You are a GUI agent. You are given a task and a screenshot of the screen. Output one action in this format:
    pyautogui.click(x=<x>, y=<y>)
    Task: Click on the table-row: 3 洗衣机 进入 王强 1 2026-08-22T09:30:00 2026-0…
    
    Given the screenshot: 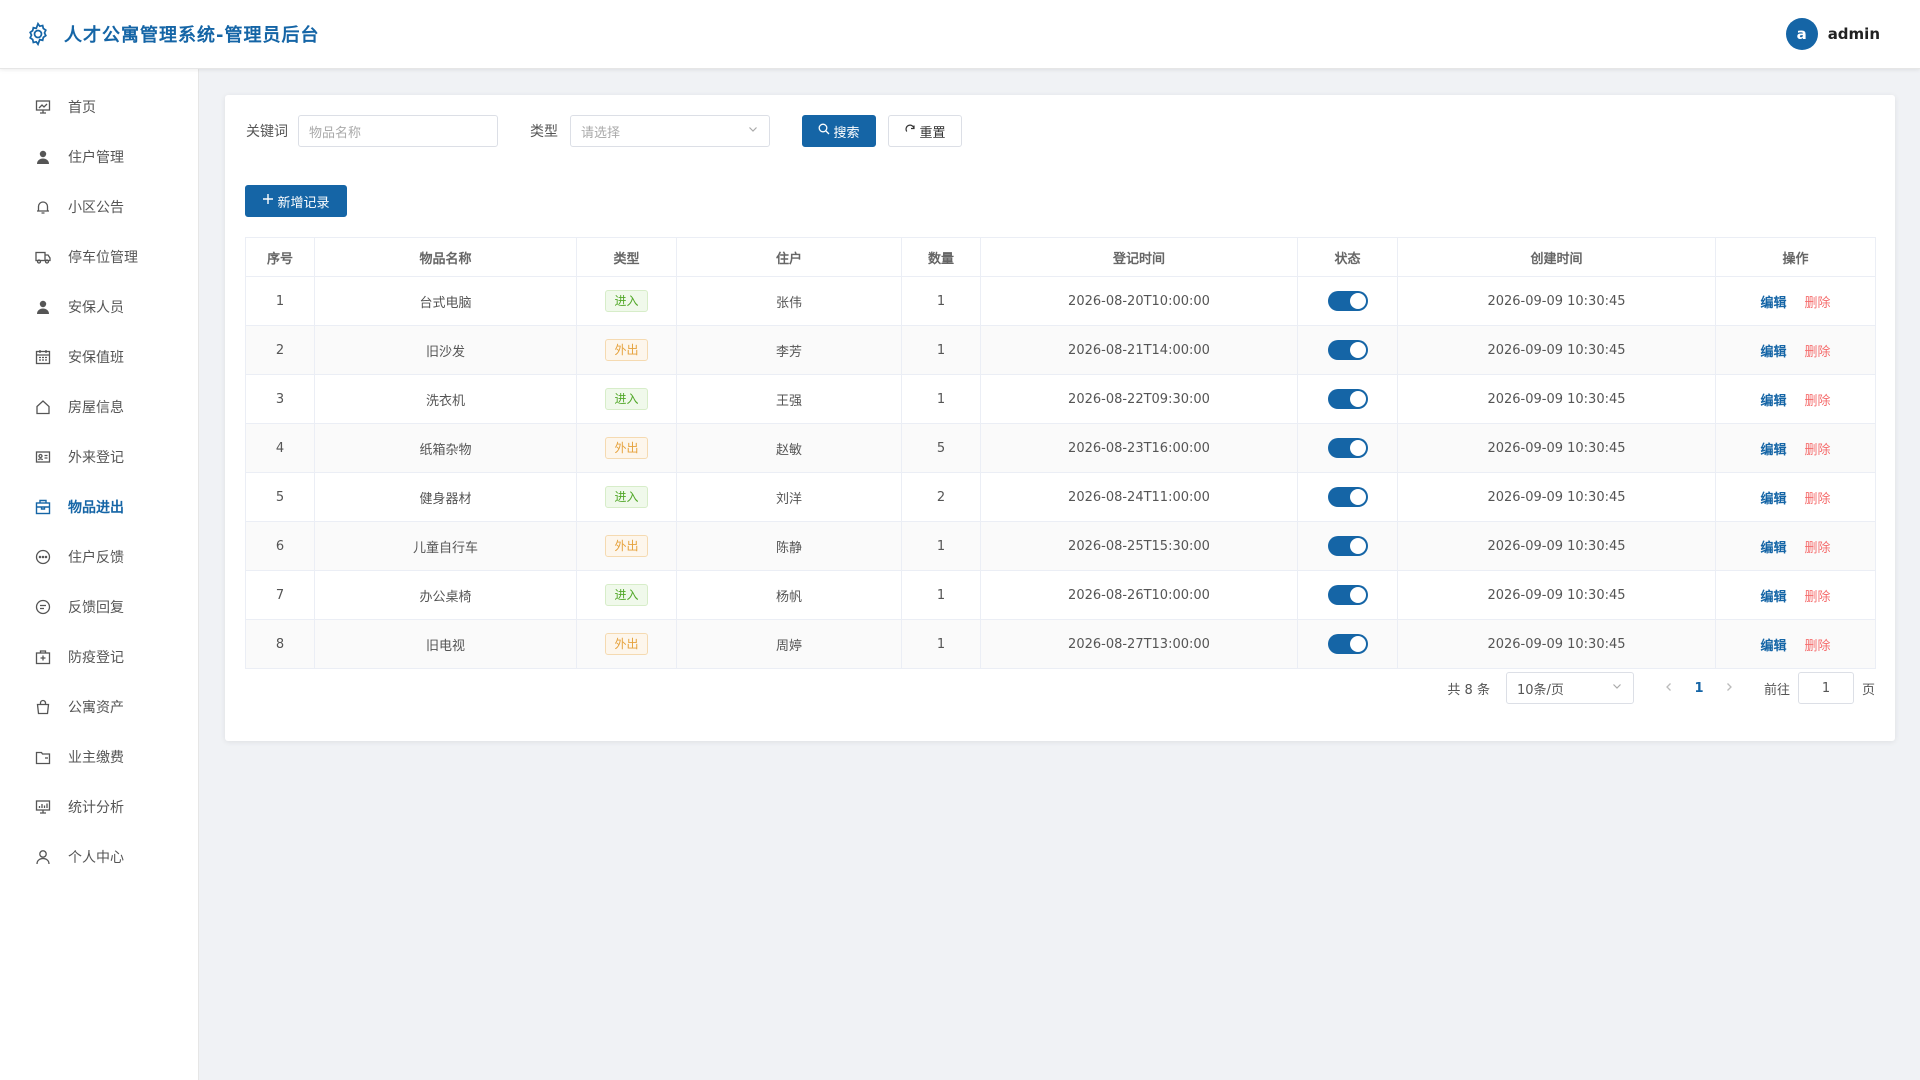 What is the action you would take?
    pyautogui.click(x=1060, y=399)
    